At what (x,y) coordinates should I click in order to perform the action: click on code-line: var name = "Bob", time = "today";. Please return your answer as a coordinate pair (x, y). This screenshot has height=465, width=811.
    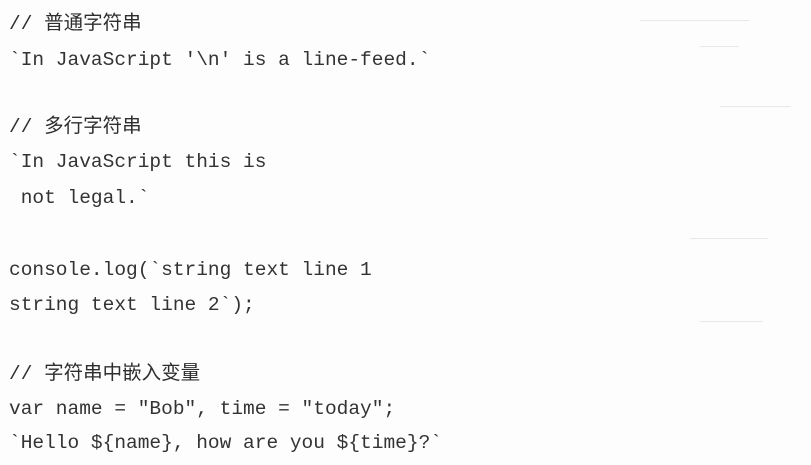
    Looking at the image, I should click on (202, 409).